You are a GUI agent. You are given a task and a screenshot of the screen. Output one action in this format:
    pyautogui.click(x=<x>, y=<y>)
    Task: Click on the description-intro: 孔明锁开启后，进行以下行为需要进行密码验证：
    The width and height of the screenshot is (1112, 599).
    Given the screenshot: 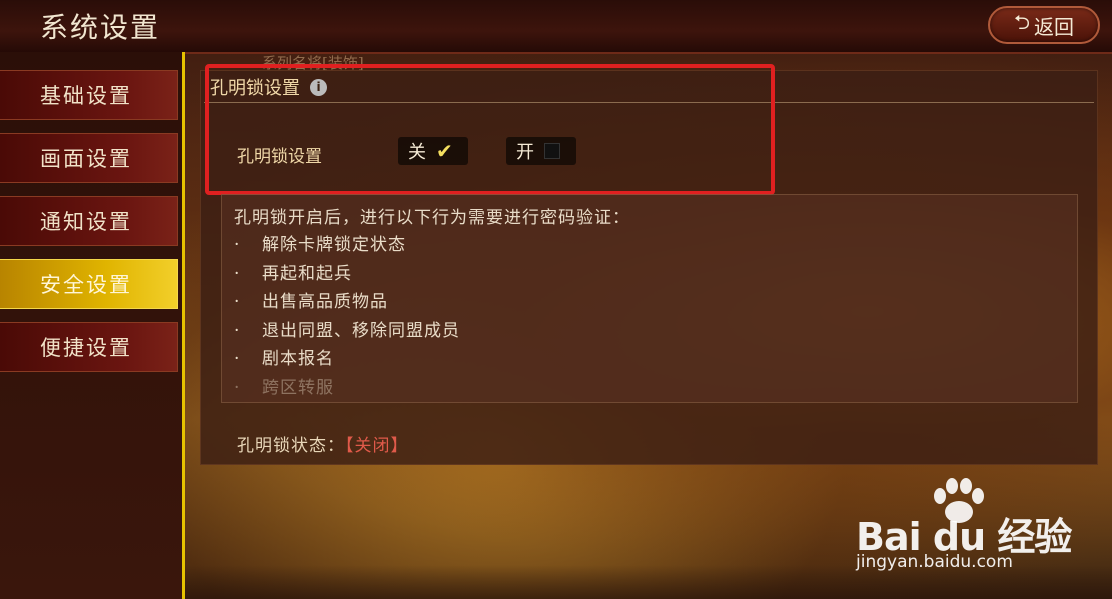 What is the action you would take?
    pyautogui.click(x=432, y=218)
    